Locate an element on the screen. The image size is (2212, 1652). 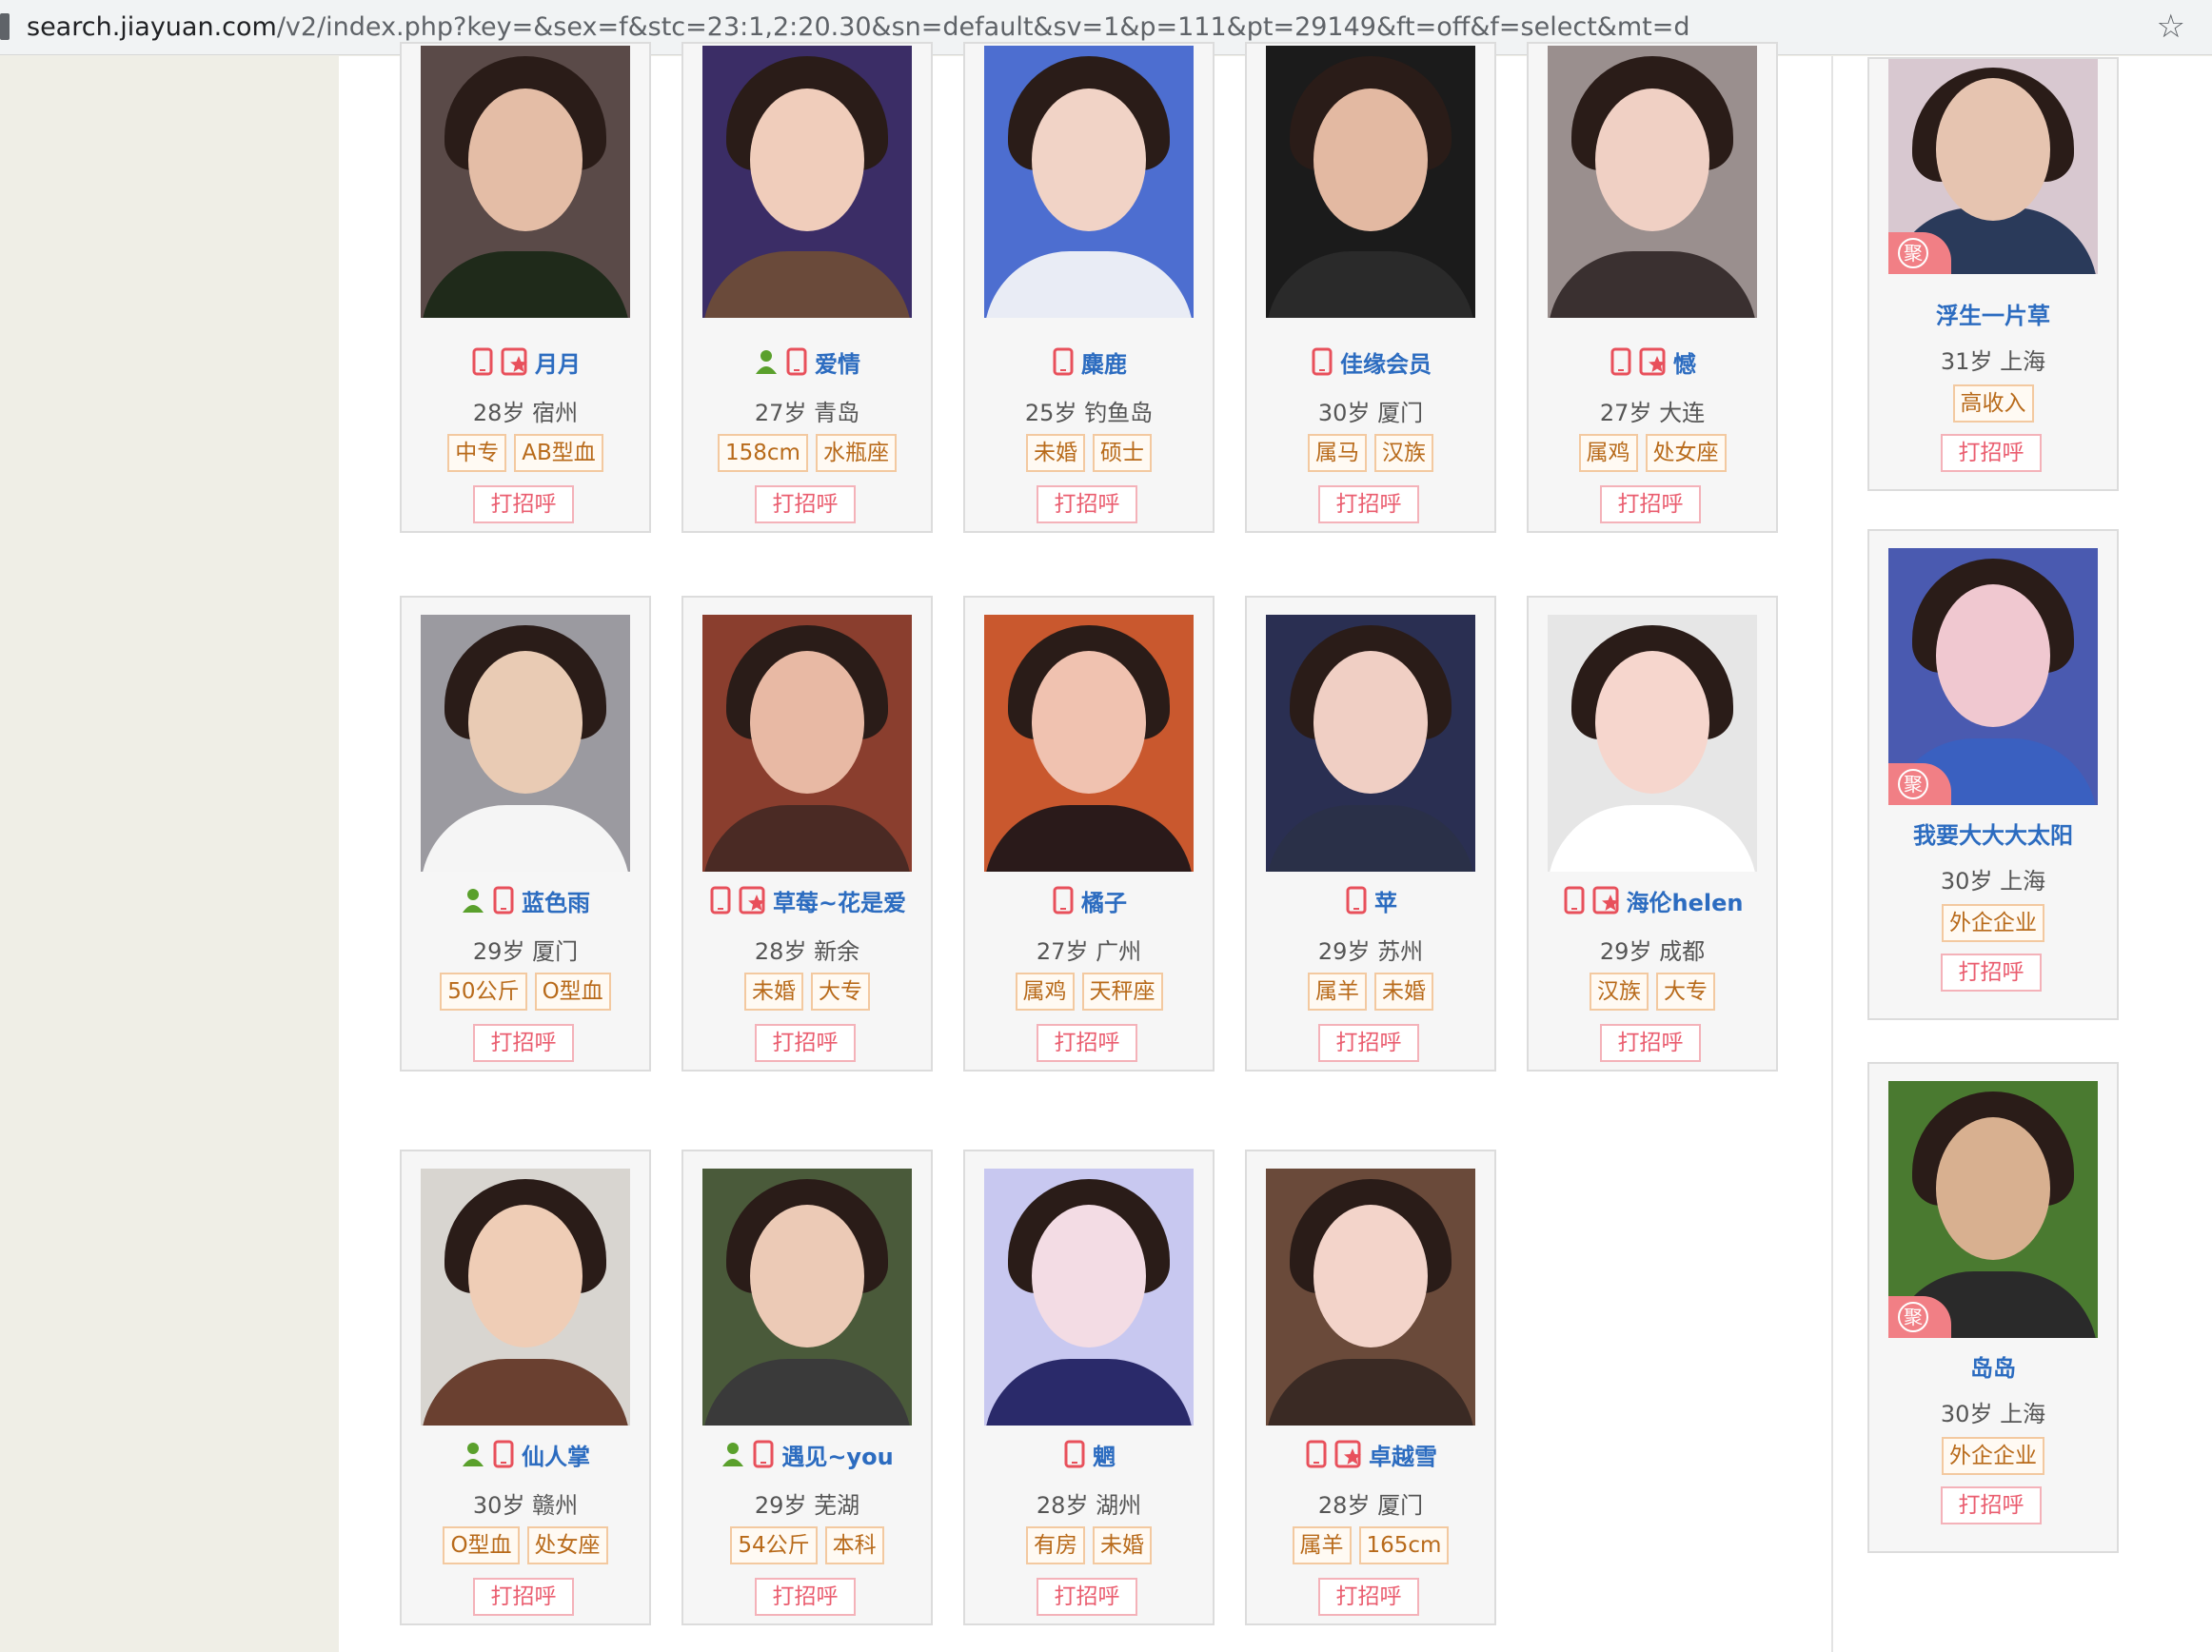
side-profile-card: 聚 我要大大大太阳 30岁 上海 外企企业 打招呼 is located at coordinates (1993, 774).